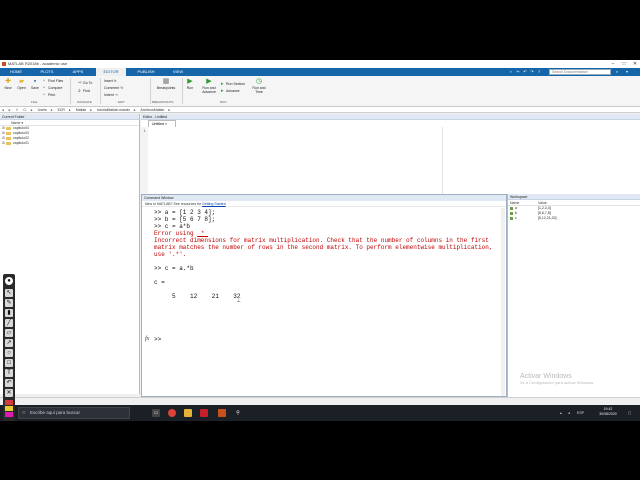 This screenshot has height=480, width=640. Describe the element at coordinates (166, 124) in the screenshot. I see `close-tab-icon: ×` at that location.